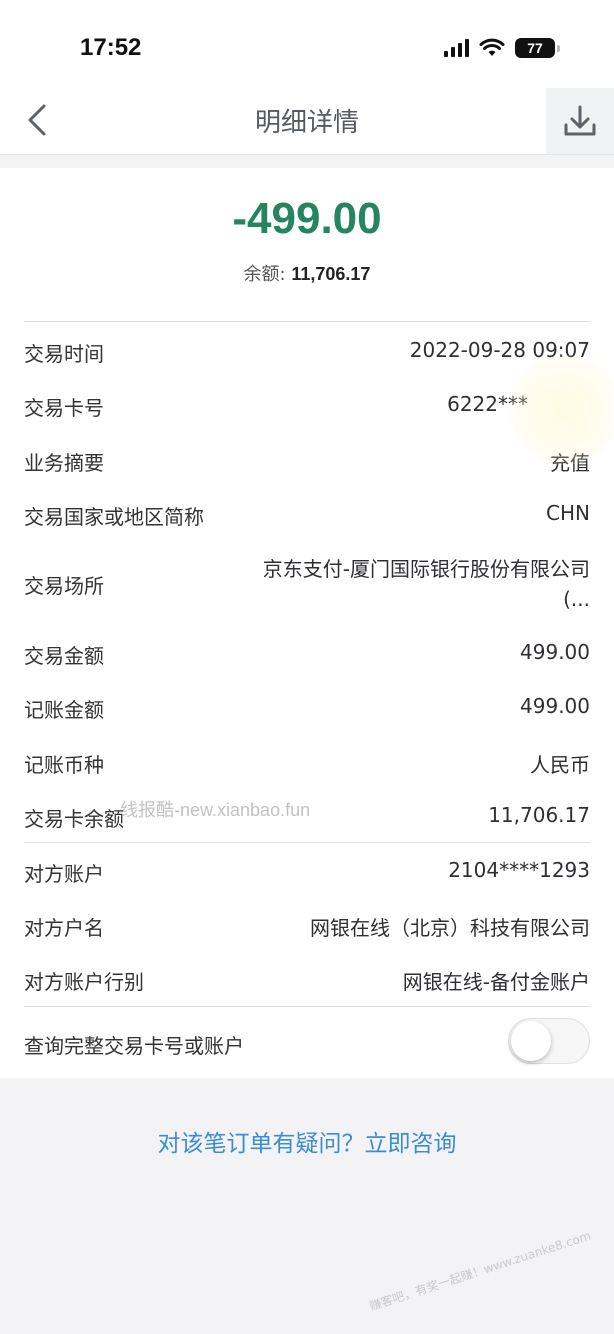 This screenshot has width=614, height=1334. I want to click on detail-label: 交易卡号, so click(64, 408).